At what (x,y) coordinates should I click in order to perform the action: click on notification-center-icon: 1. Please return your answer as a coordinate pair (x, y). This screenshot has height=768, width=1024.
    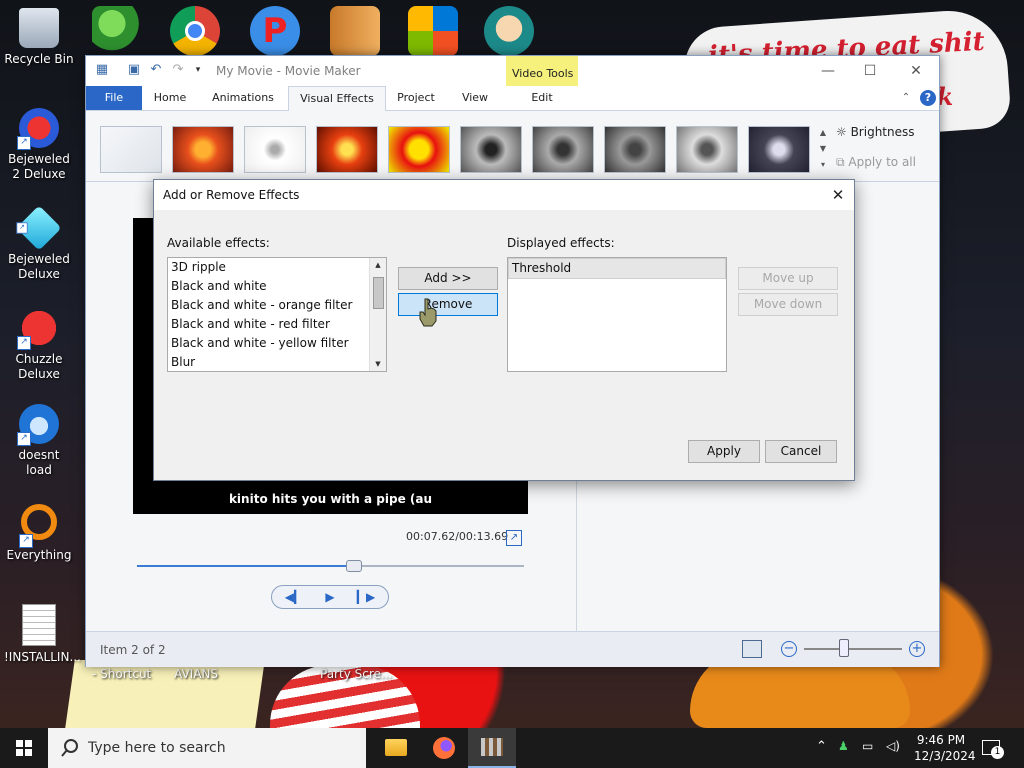
    Looking at the image, I should click on (993, 748).